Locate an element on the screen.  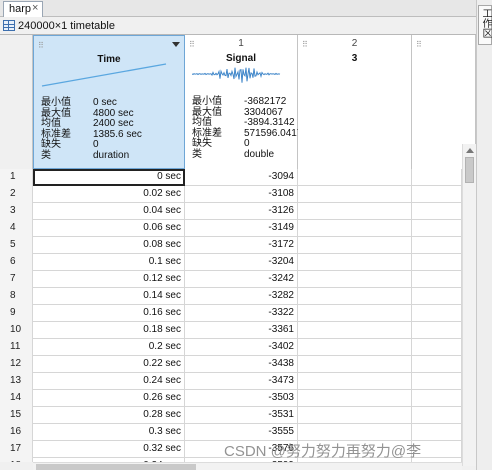
table-row: 14 0.26 sec -3503 is located at coordinates (238, 398).